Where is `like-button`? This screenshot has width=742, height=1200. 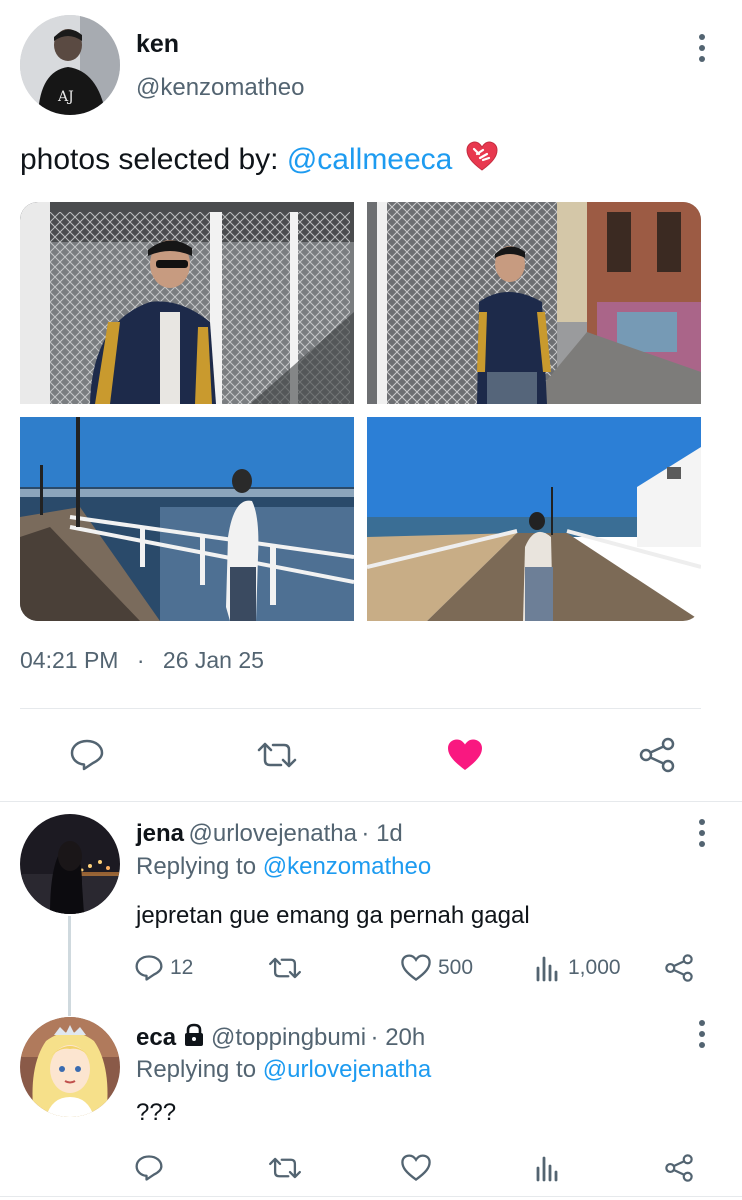
like-button is located at coordinates (465, 755).